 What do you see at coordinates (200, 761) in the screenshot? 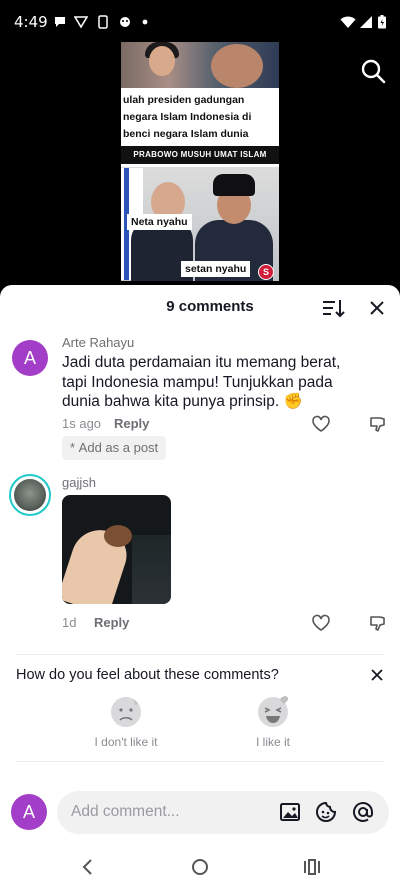
I see `divider` at bounding box center [200, 761].